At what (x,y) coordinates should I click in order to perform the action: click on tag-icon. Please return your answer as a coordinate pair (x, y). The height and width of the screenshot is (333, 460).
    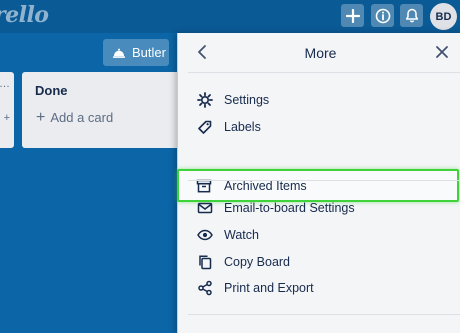
    Looking at the image, I should click on (205, 127).